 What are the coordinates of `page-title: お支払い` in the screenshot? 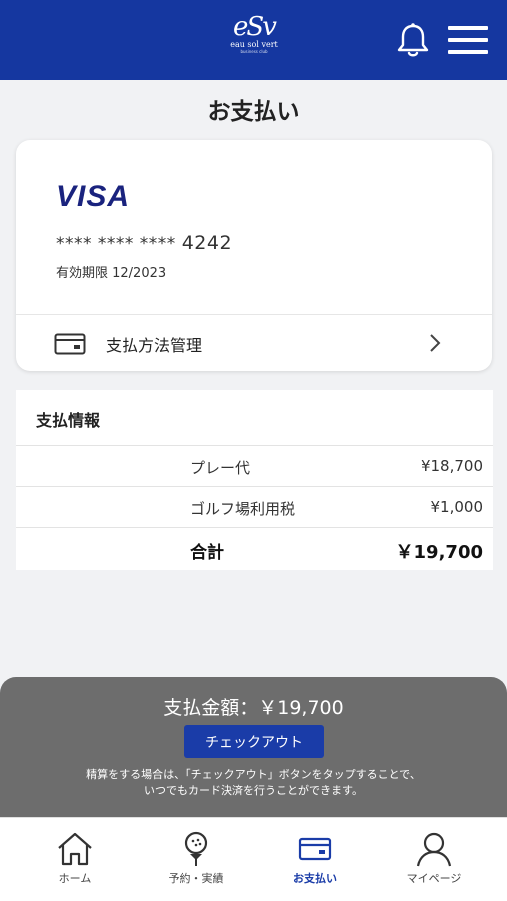 It's located at (253, 112).